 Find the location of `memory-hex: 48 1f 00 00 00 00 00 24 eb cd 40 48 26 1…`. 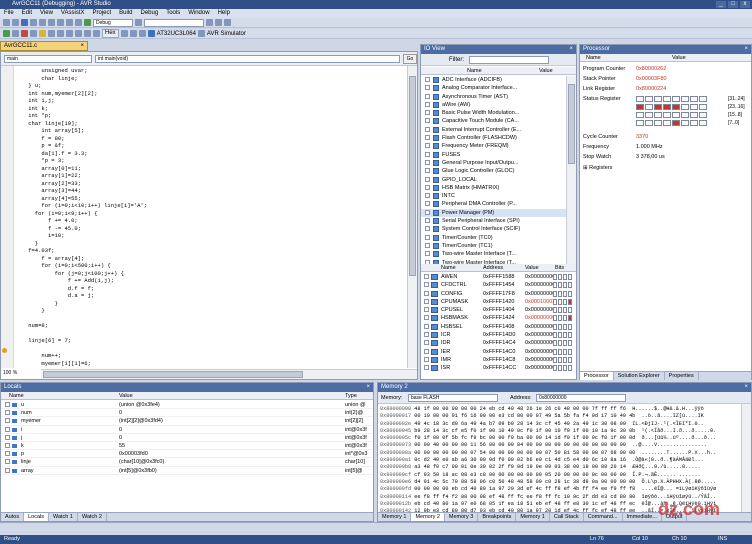

memory-hex: 48 1f 00 00 00 00 00 24 eb cd 40 48 26 1… is located at coordinates (520, 409).